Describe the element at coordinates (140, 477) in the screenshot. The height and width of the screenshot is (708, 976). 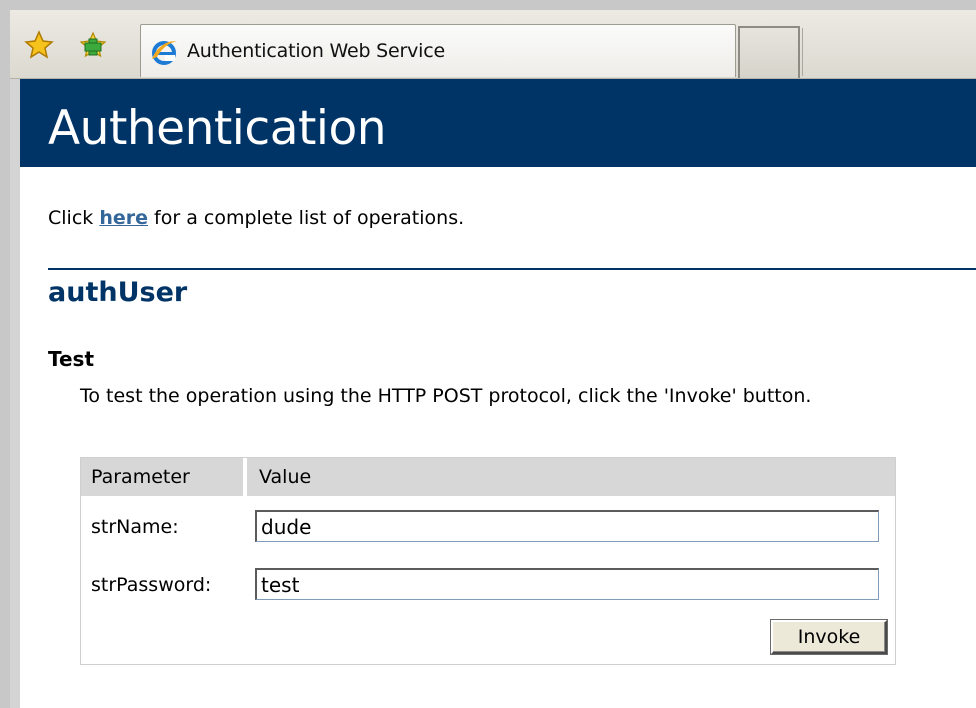
I see `parameter-header-label: Parameter` at that location.